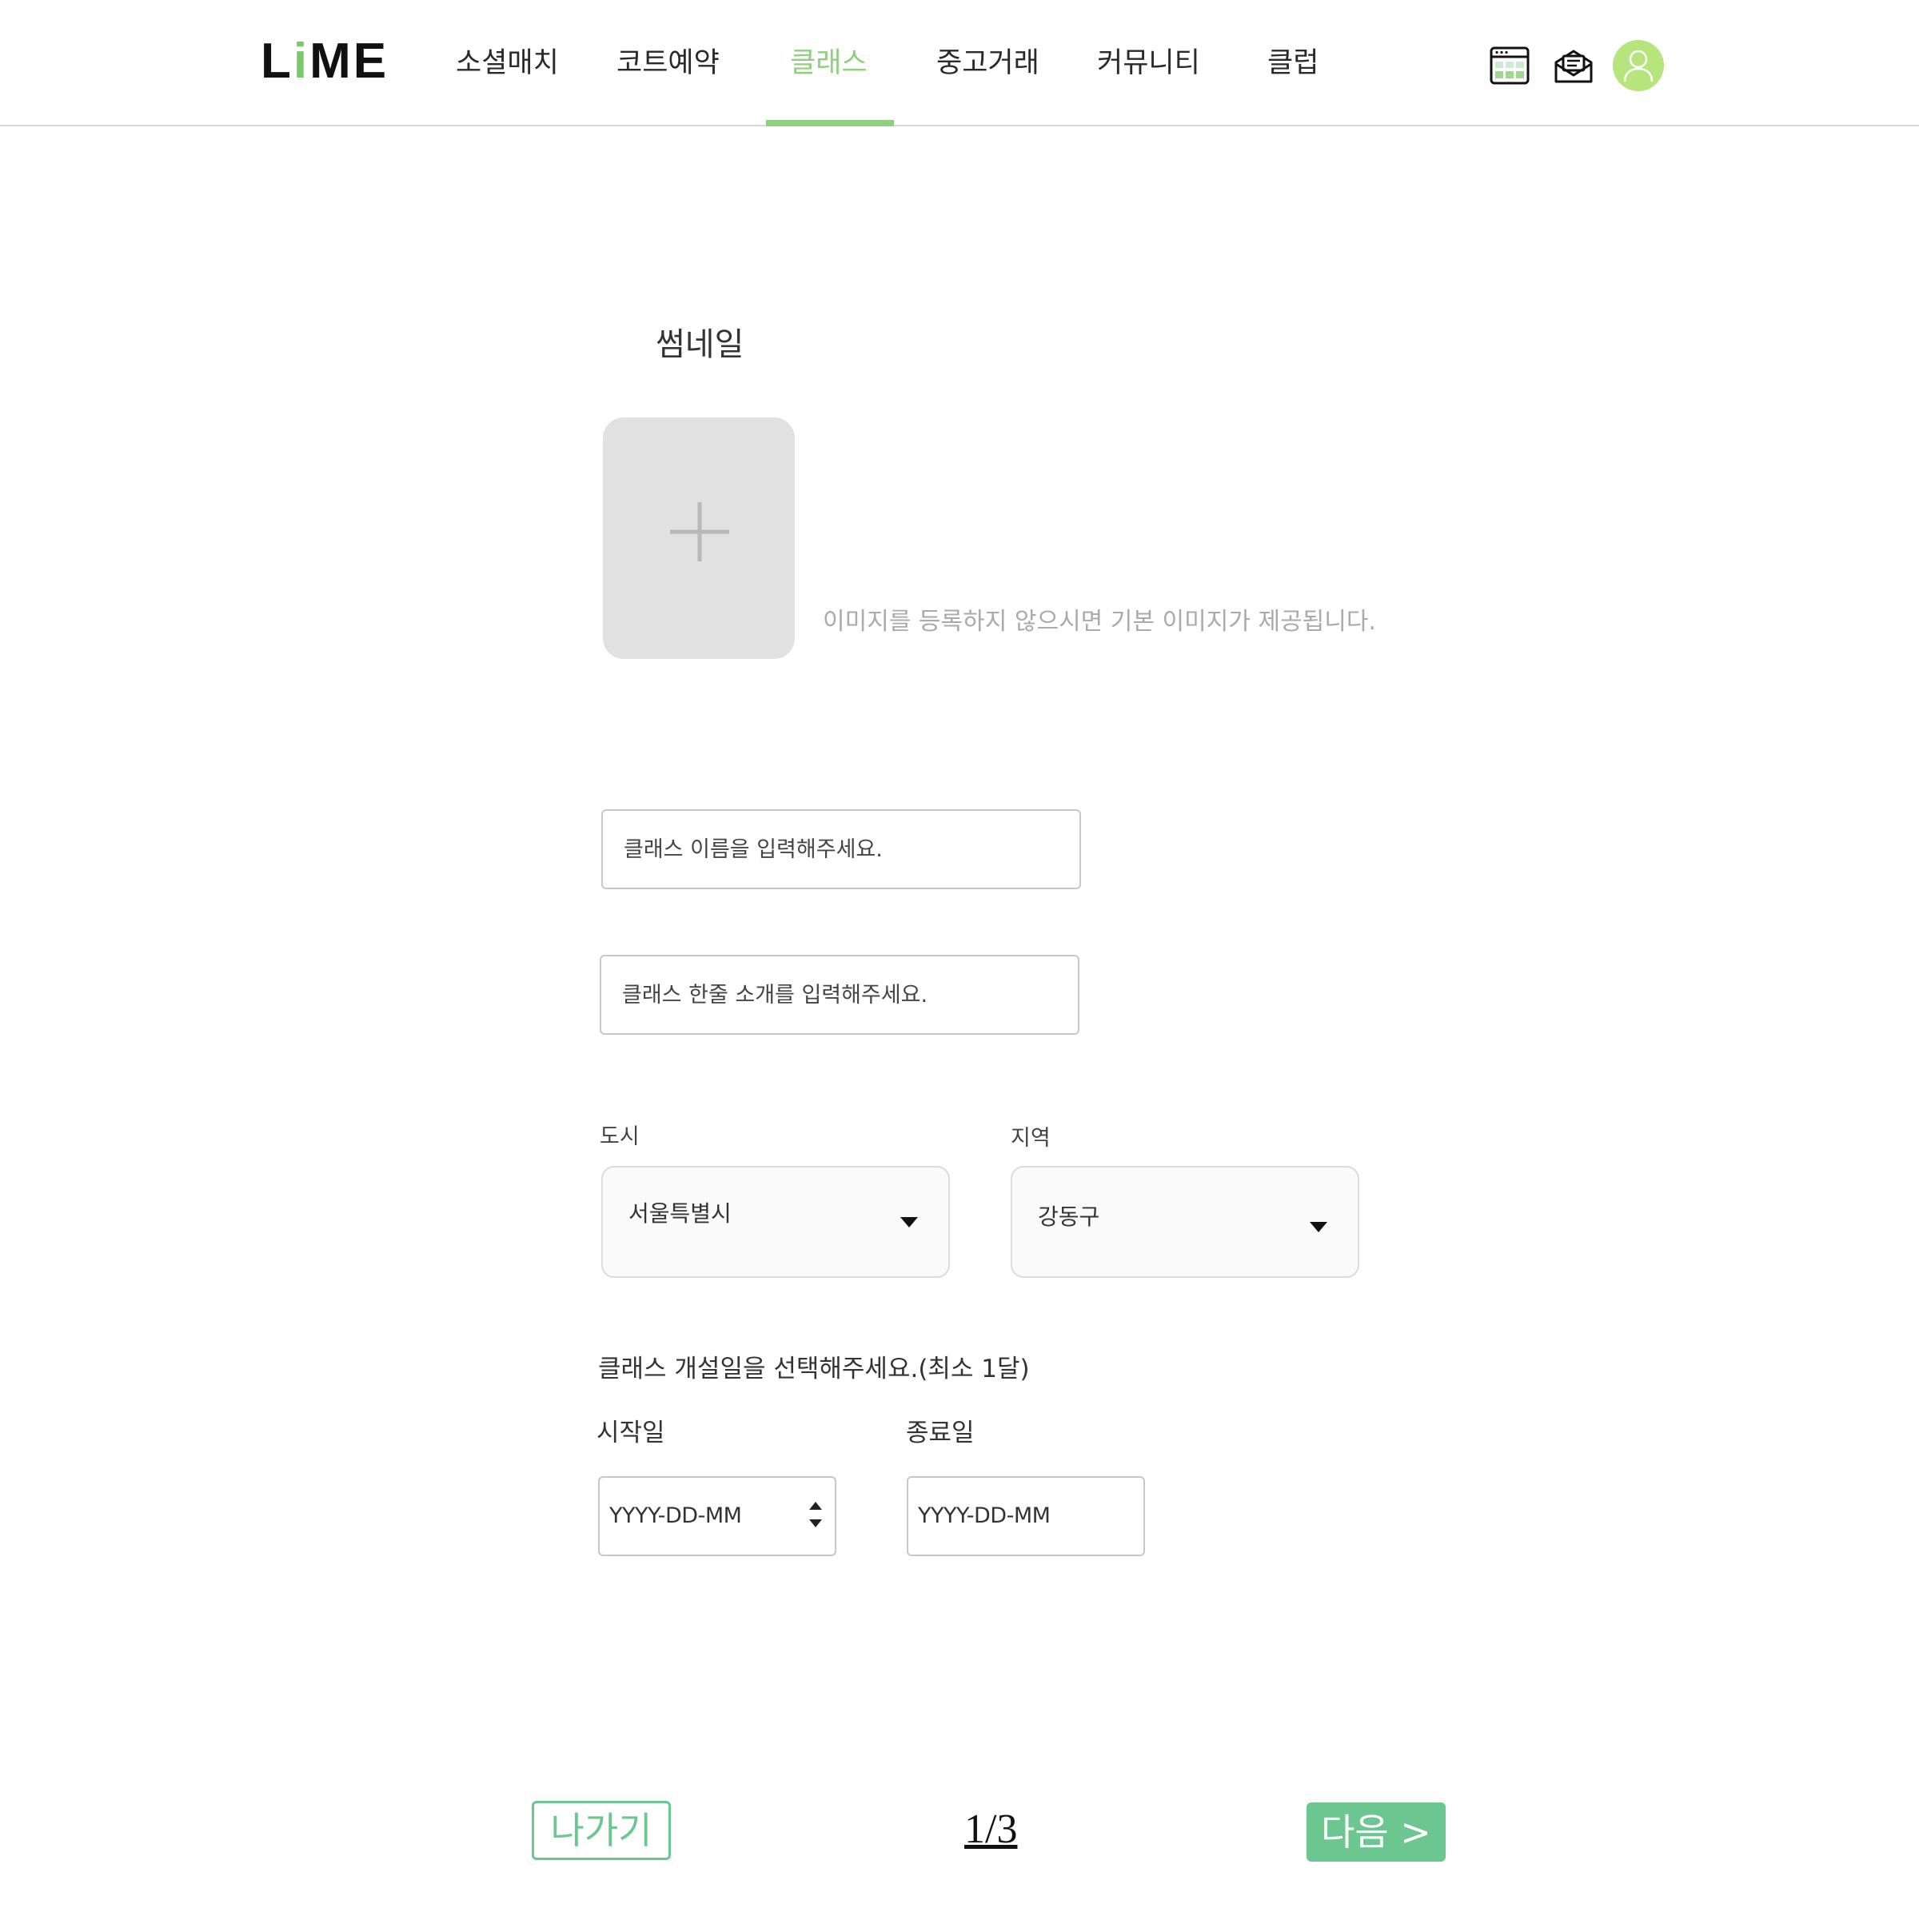 This screenshot has height=1932, width=1919. I want to click on start-date-value: YYYY-DD-MM, so click(675, 1516).